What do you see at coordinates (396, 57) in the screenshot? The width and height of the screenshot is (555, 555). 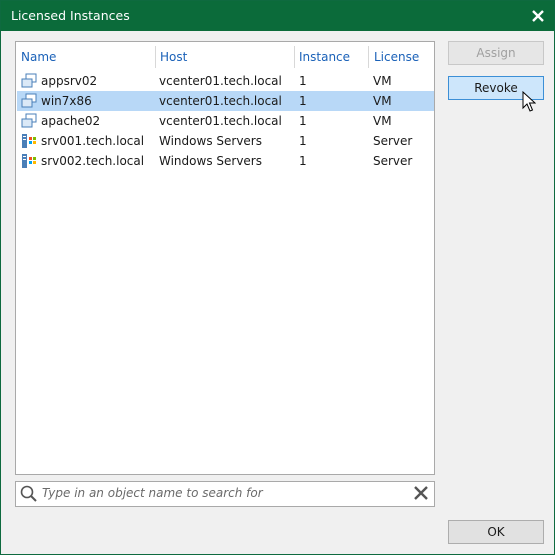 I see `column-header-license: License` at bounding box center [396, 57].